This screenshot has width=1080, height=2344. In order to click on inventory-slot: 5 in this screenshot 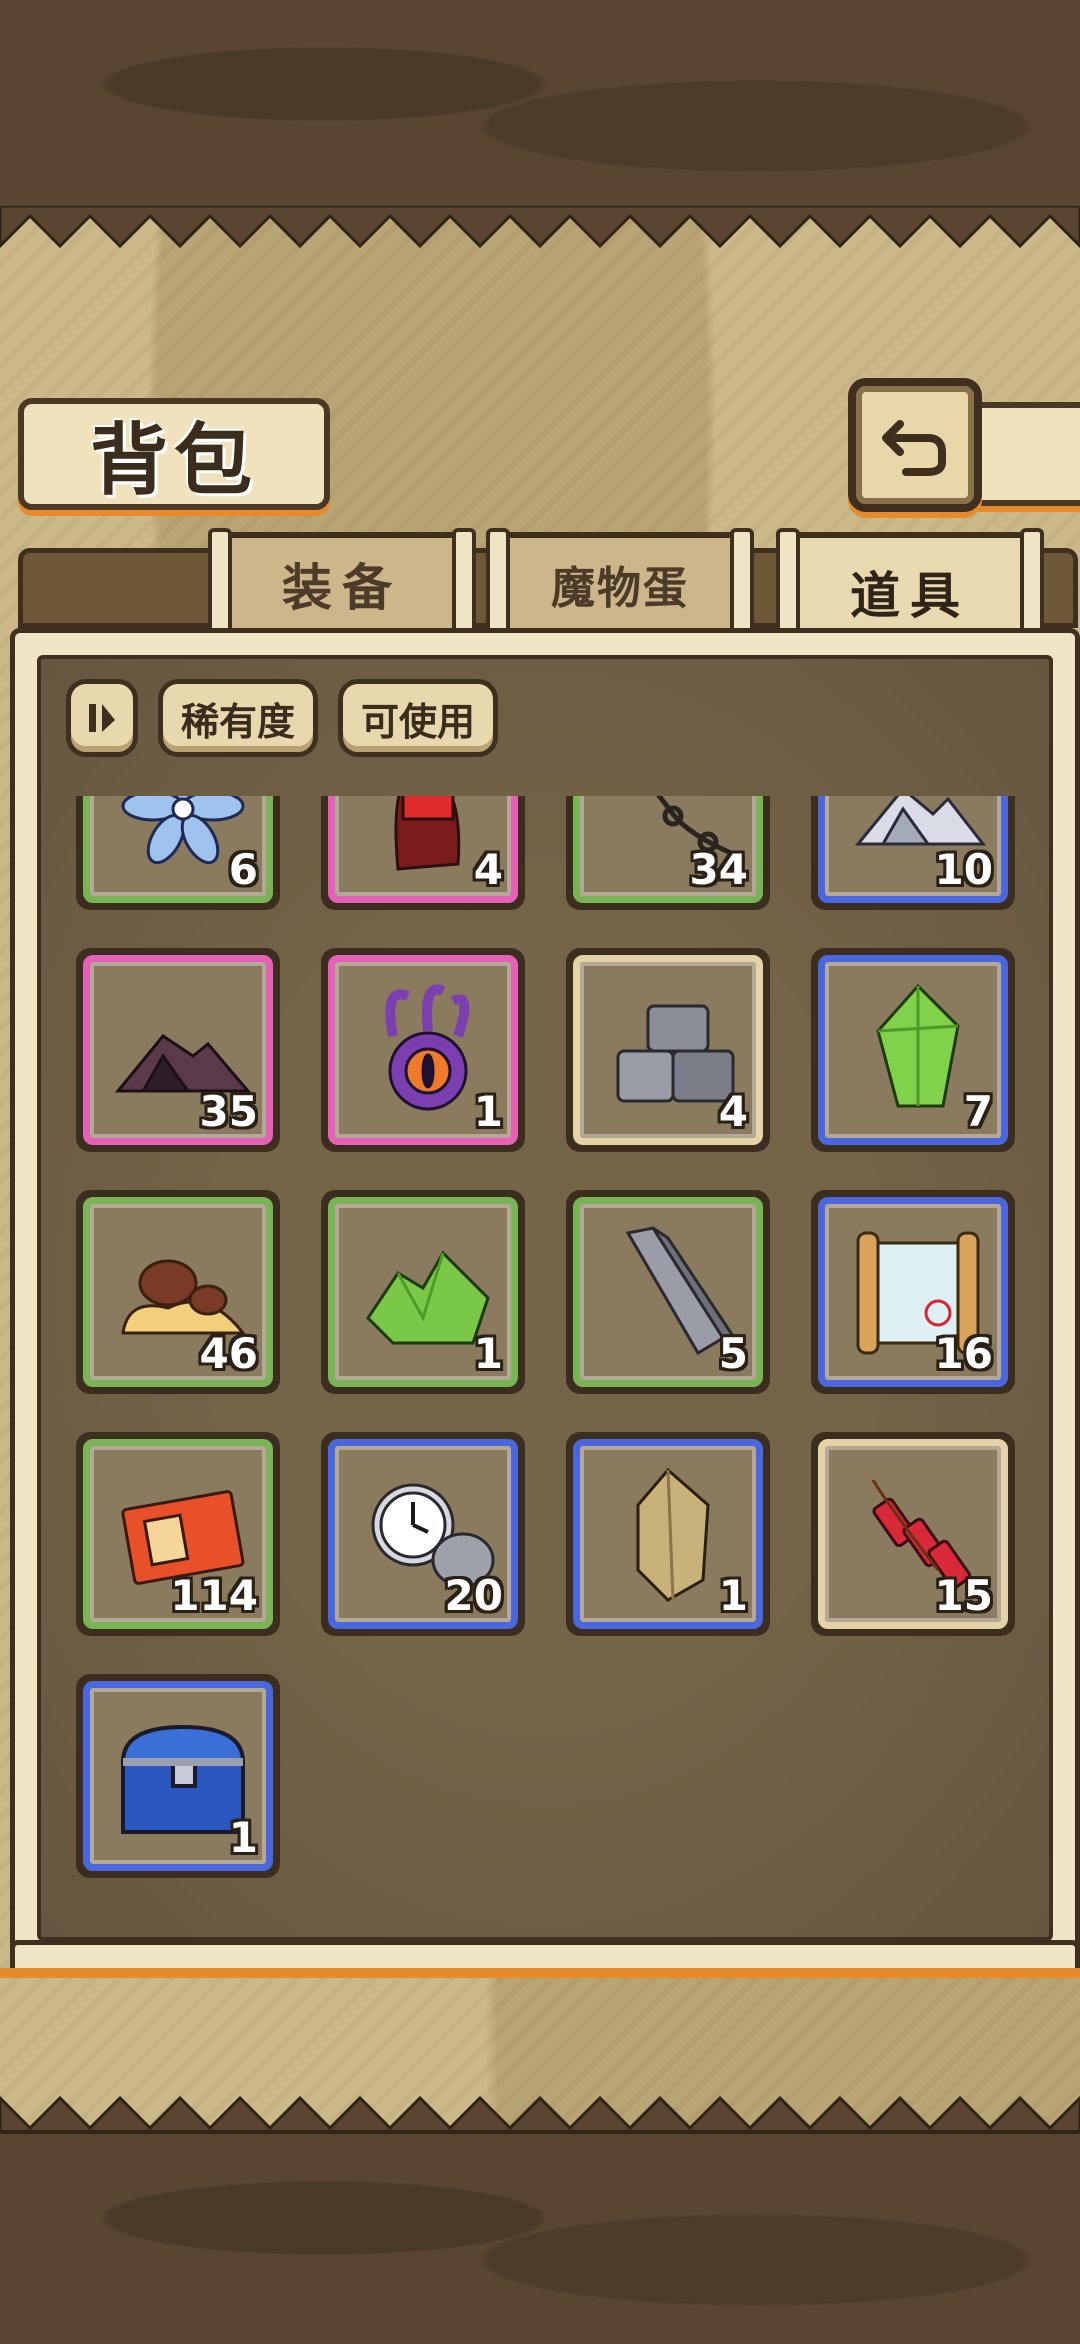, I will do `click(668, 1292)`.